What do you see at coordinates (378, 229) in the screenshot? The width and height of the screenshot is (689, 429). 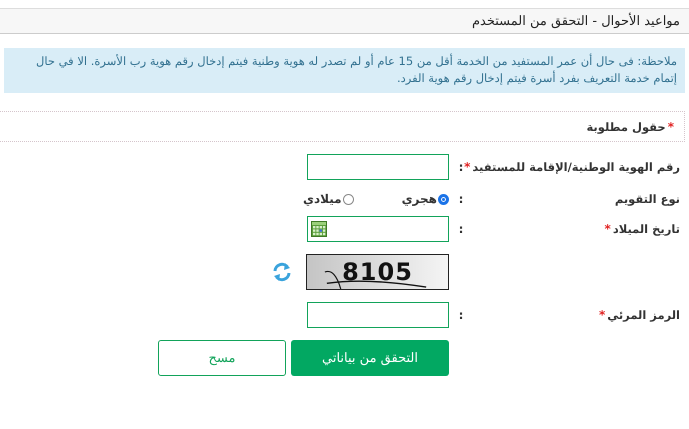 I see `date-field` at bounding box center [378, 229].